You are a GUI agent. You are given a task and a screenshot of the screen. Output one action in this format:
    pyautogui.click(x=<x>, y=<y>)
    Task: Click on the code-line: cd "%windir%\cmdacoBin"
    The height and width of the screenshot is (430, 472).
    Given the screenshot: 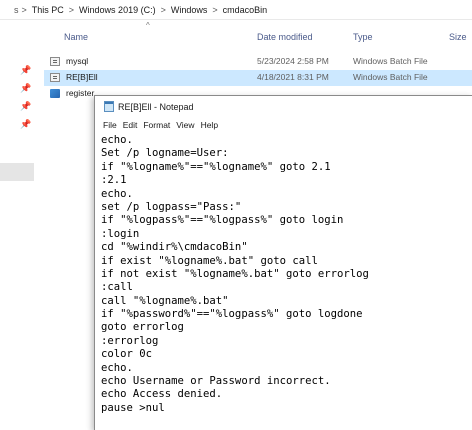 What is the action you would take?
    pyautogui.click(x=174, y=247)
    